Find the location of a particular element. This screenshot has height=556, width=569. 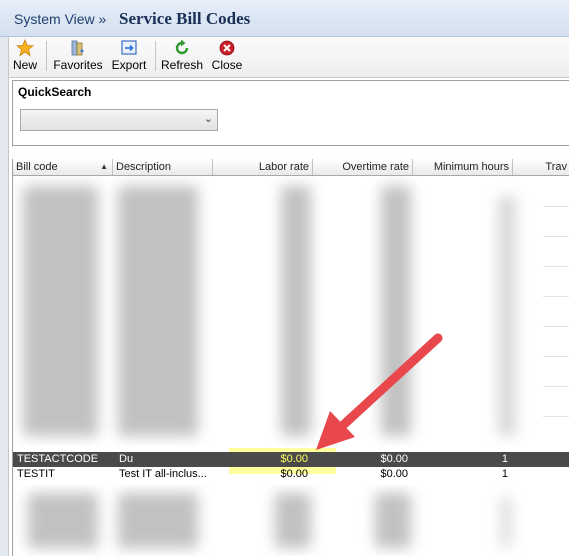

new-button: New is located at coordinates (25, 57).